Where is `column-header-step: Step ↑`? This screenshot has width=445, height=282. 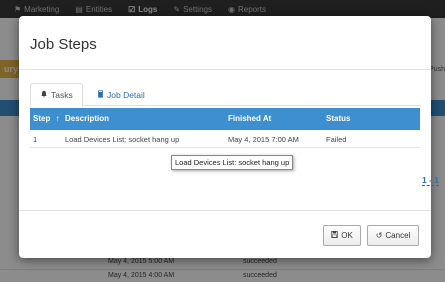
column-header-step: Step ↑ is located at coordinates (46, 118).